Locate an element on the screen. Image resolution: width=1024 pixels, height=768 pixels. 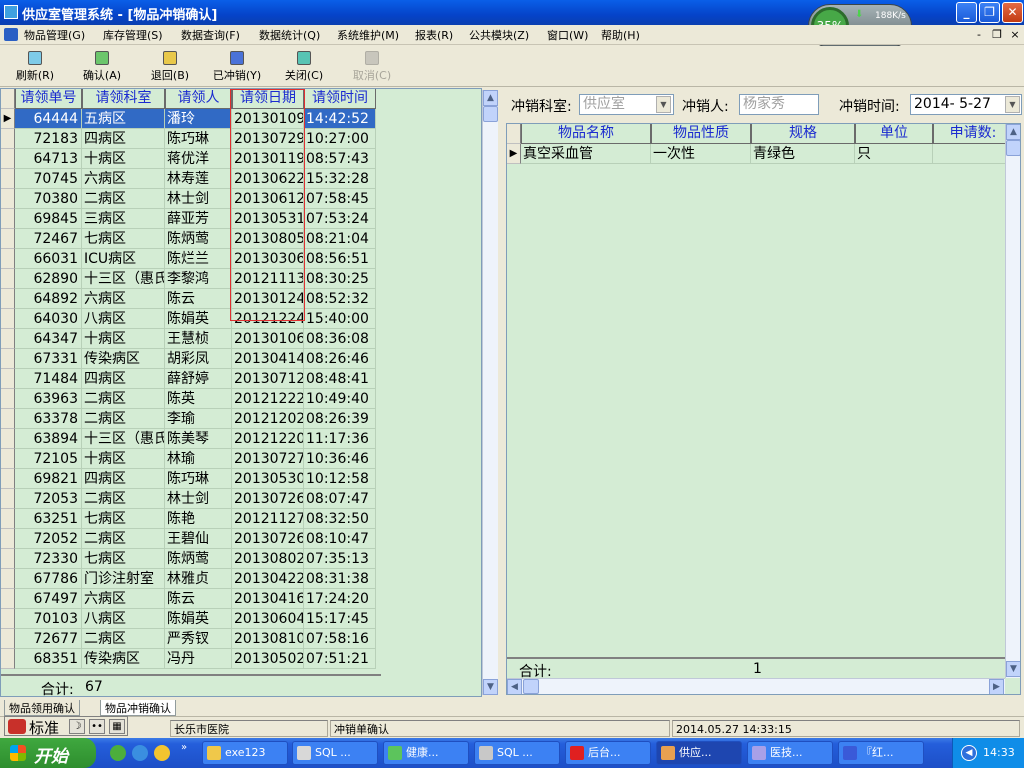
cell-person: 陈美琴 is located at coordinates (198, 439).